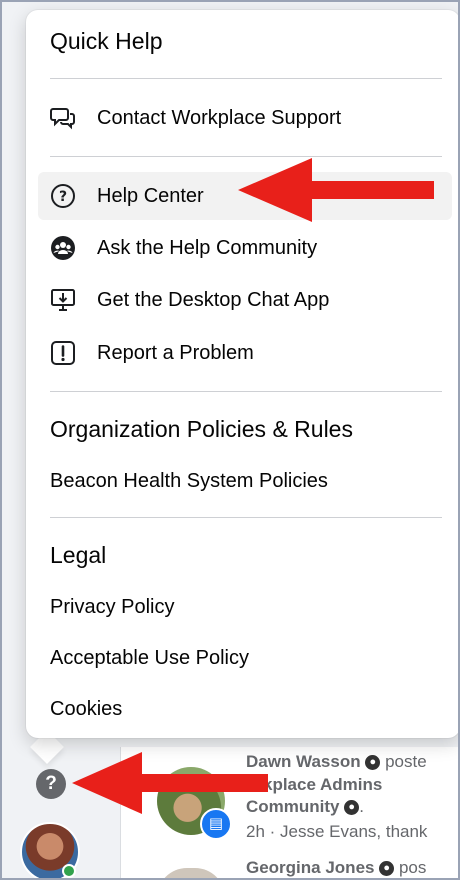  Describe the element at coordinates (149, 658) in the screenshot. I see `link-acceptable-use: Acceptable Use Policy` at that location.